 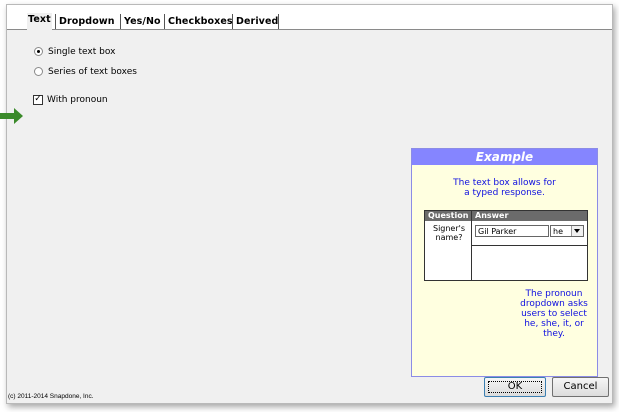 I want to click on tab-text: Text, so click(x=39, y=21).